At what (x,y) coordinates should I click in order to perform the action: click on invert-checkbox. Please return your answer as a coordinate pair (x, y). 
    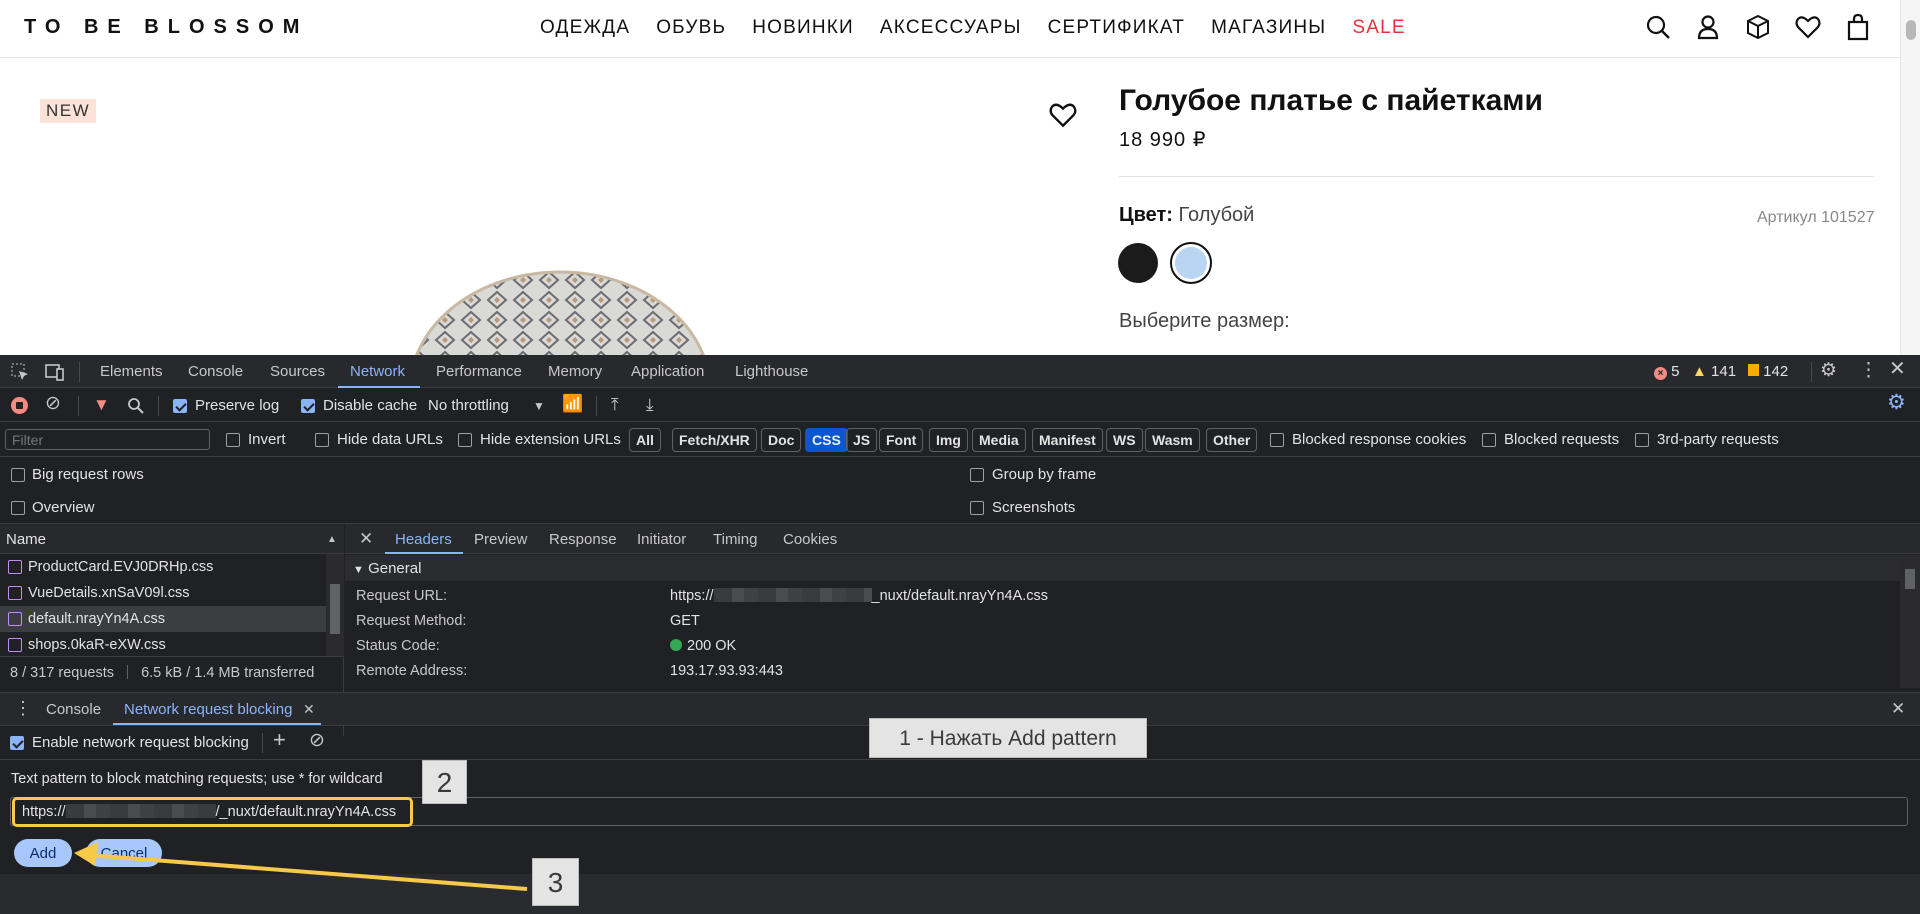
    Looking at the image, I should click on (233, 440).